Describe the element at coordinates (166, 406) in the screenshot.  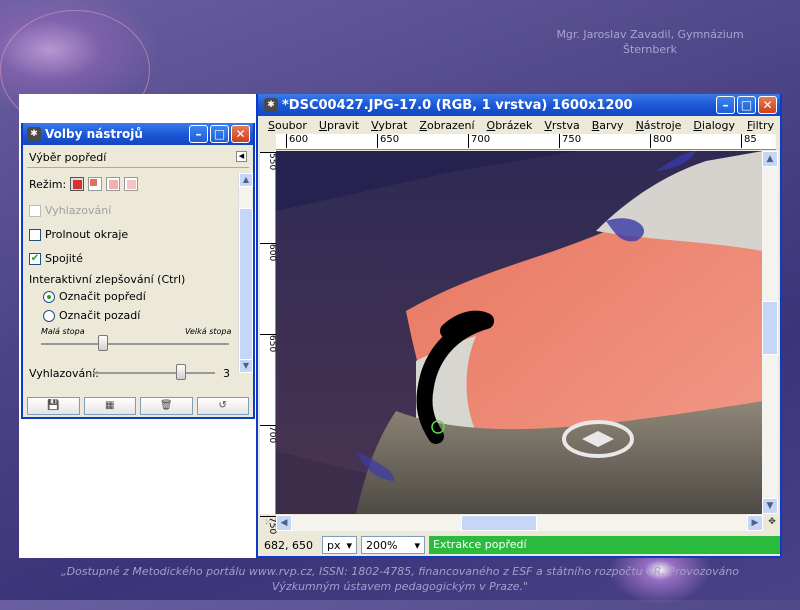
I see `delete-options-button: 🗑` at that location.